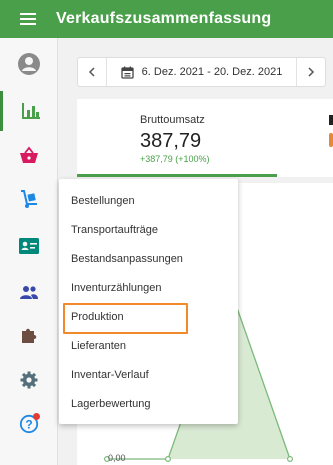 Image resolution: width=333 pixels, height=465 pixels. What do you see at coordinates (117, 458) in the screenshot?
I see `y-axis-tick-label: 0,00` at bounding box center [117, 458].